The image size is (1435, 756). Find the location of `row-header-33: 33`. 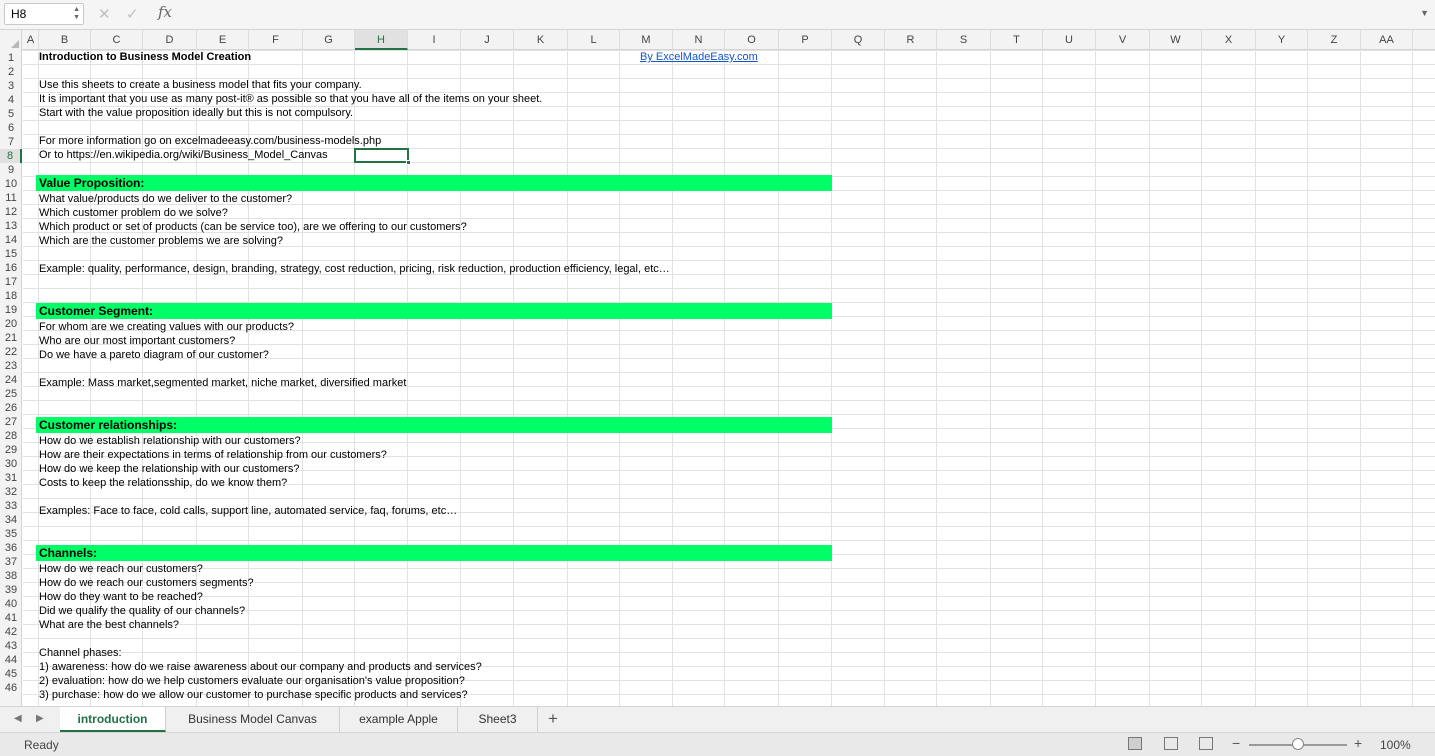

row-header-33: 33 is located at coordinates (11, 506).